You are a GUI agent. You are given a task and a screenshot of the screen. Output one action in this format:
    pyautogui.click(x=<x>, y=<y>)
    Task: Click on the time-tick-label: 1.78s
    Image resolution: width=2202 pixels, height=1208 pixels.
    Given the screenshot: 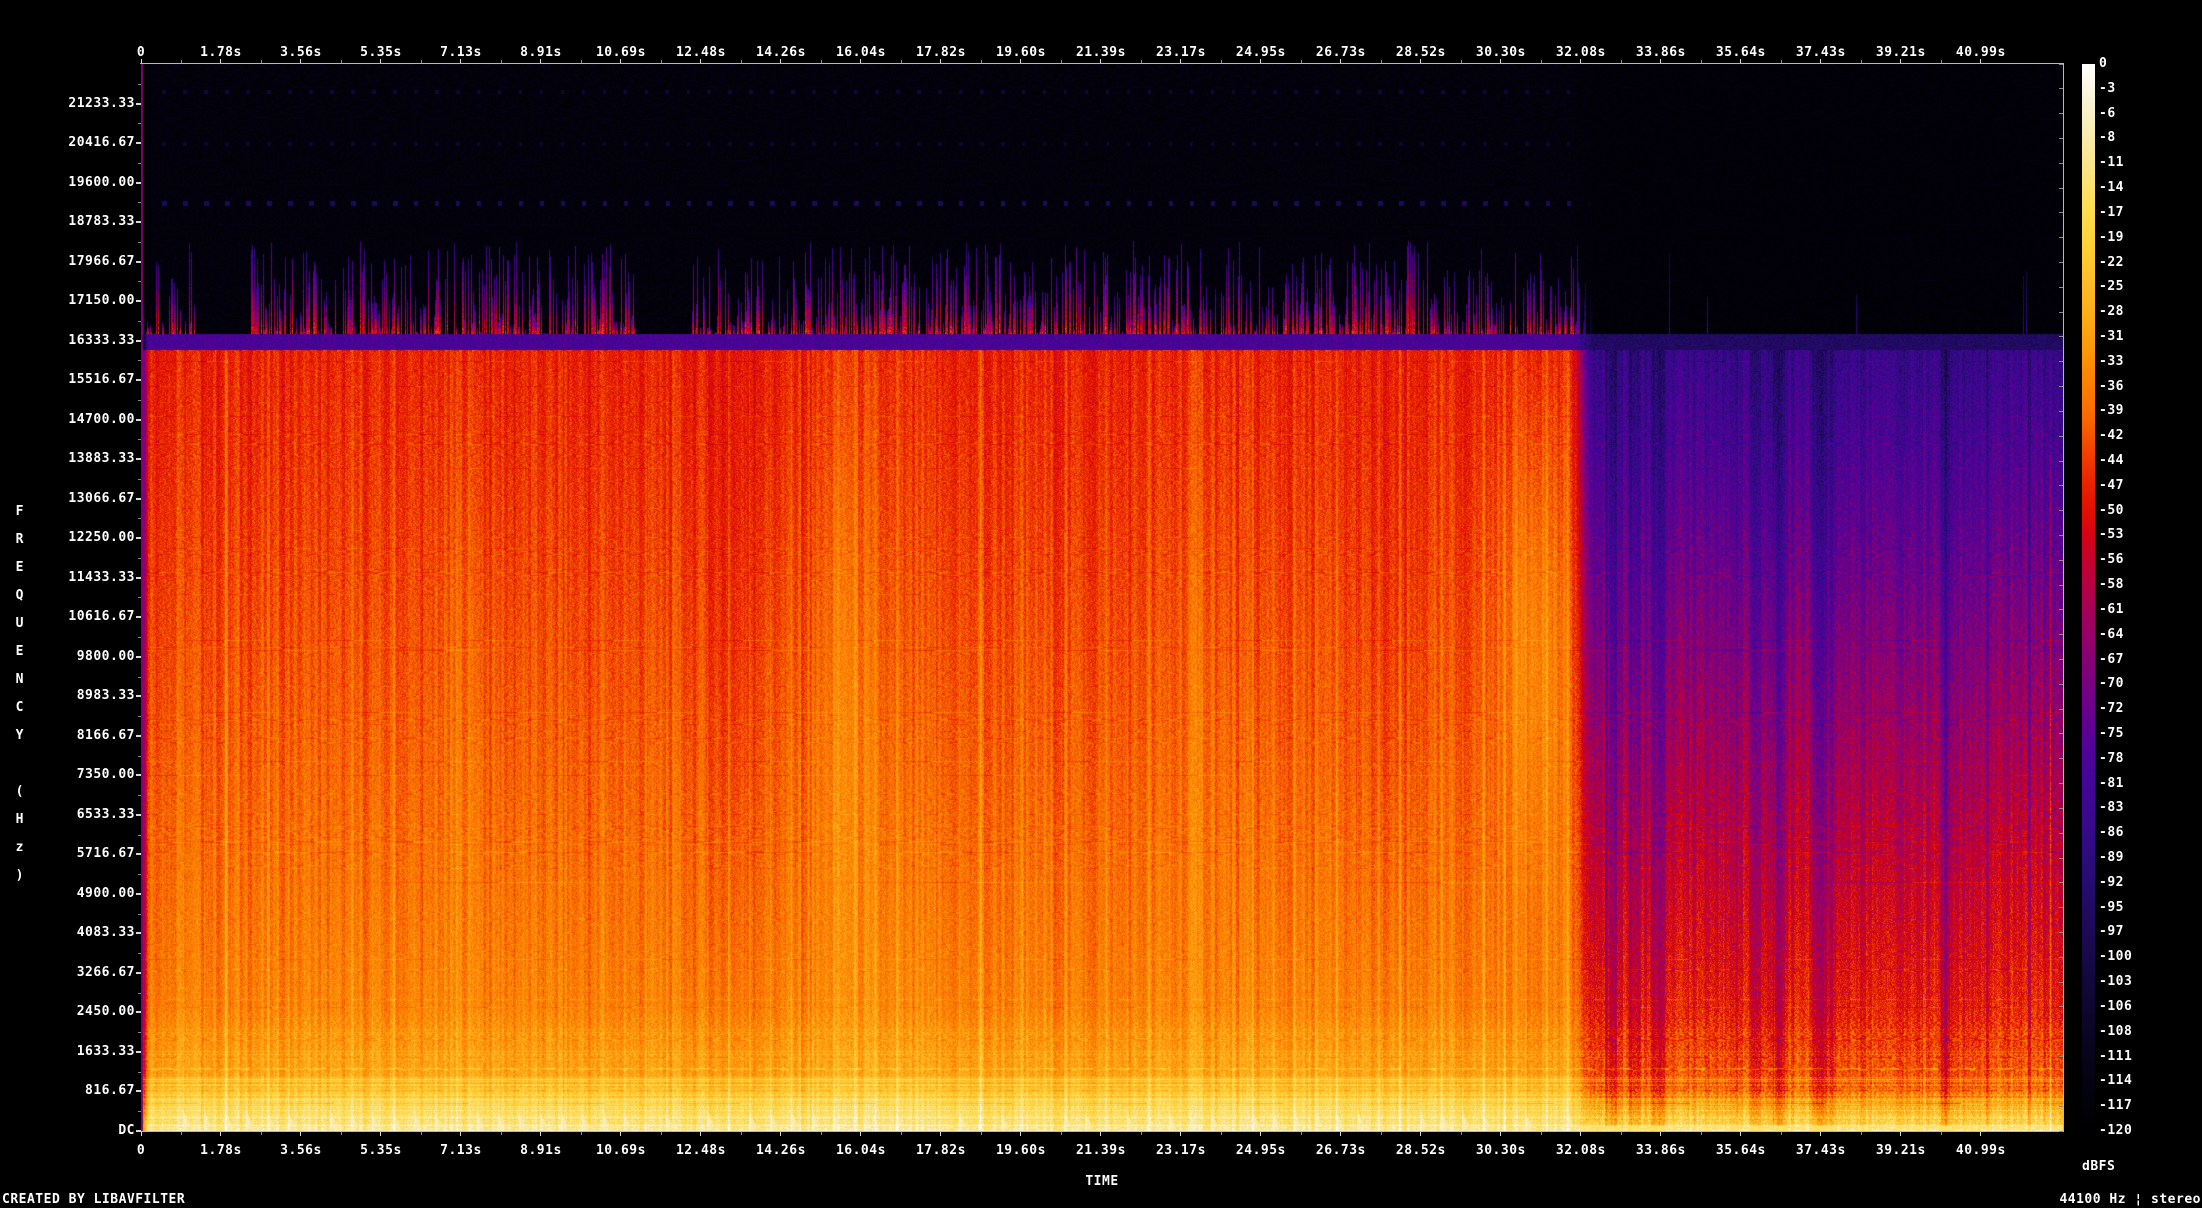 What is the action you would take?
    pyautogui.click(x=221, y=52)
    